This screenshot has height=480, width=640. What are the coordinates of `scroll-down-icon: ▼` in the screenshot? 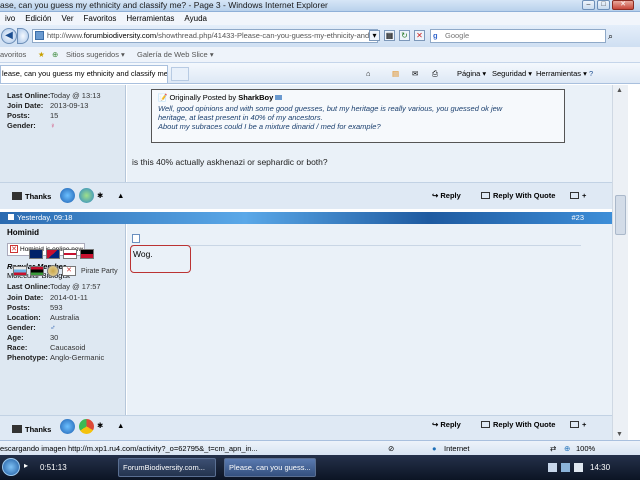 It's located at (619, 434).